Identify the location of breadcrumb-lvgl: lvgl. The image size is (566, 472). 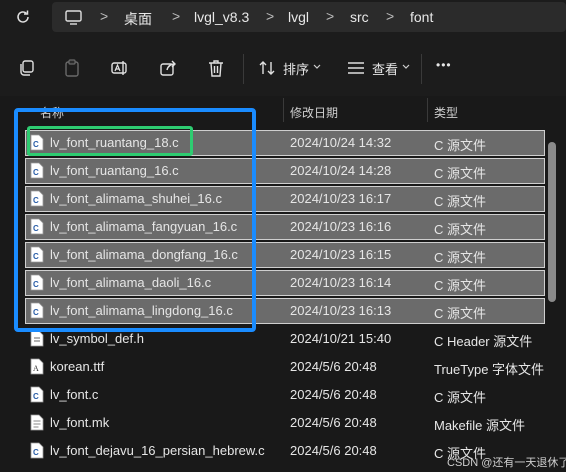
(298, 17).